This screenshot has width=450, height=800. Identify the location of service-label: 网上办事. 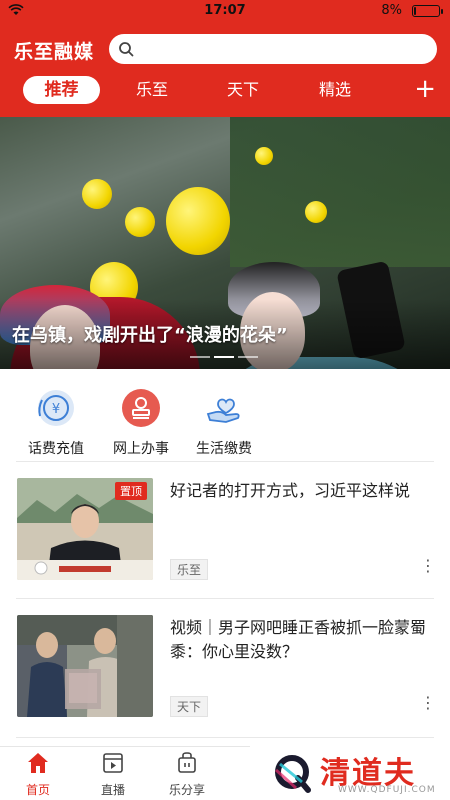
(141, 449).